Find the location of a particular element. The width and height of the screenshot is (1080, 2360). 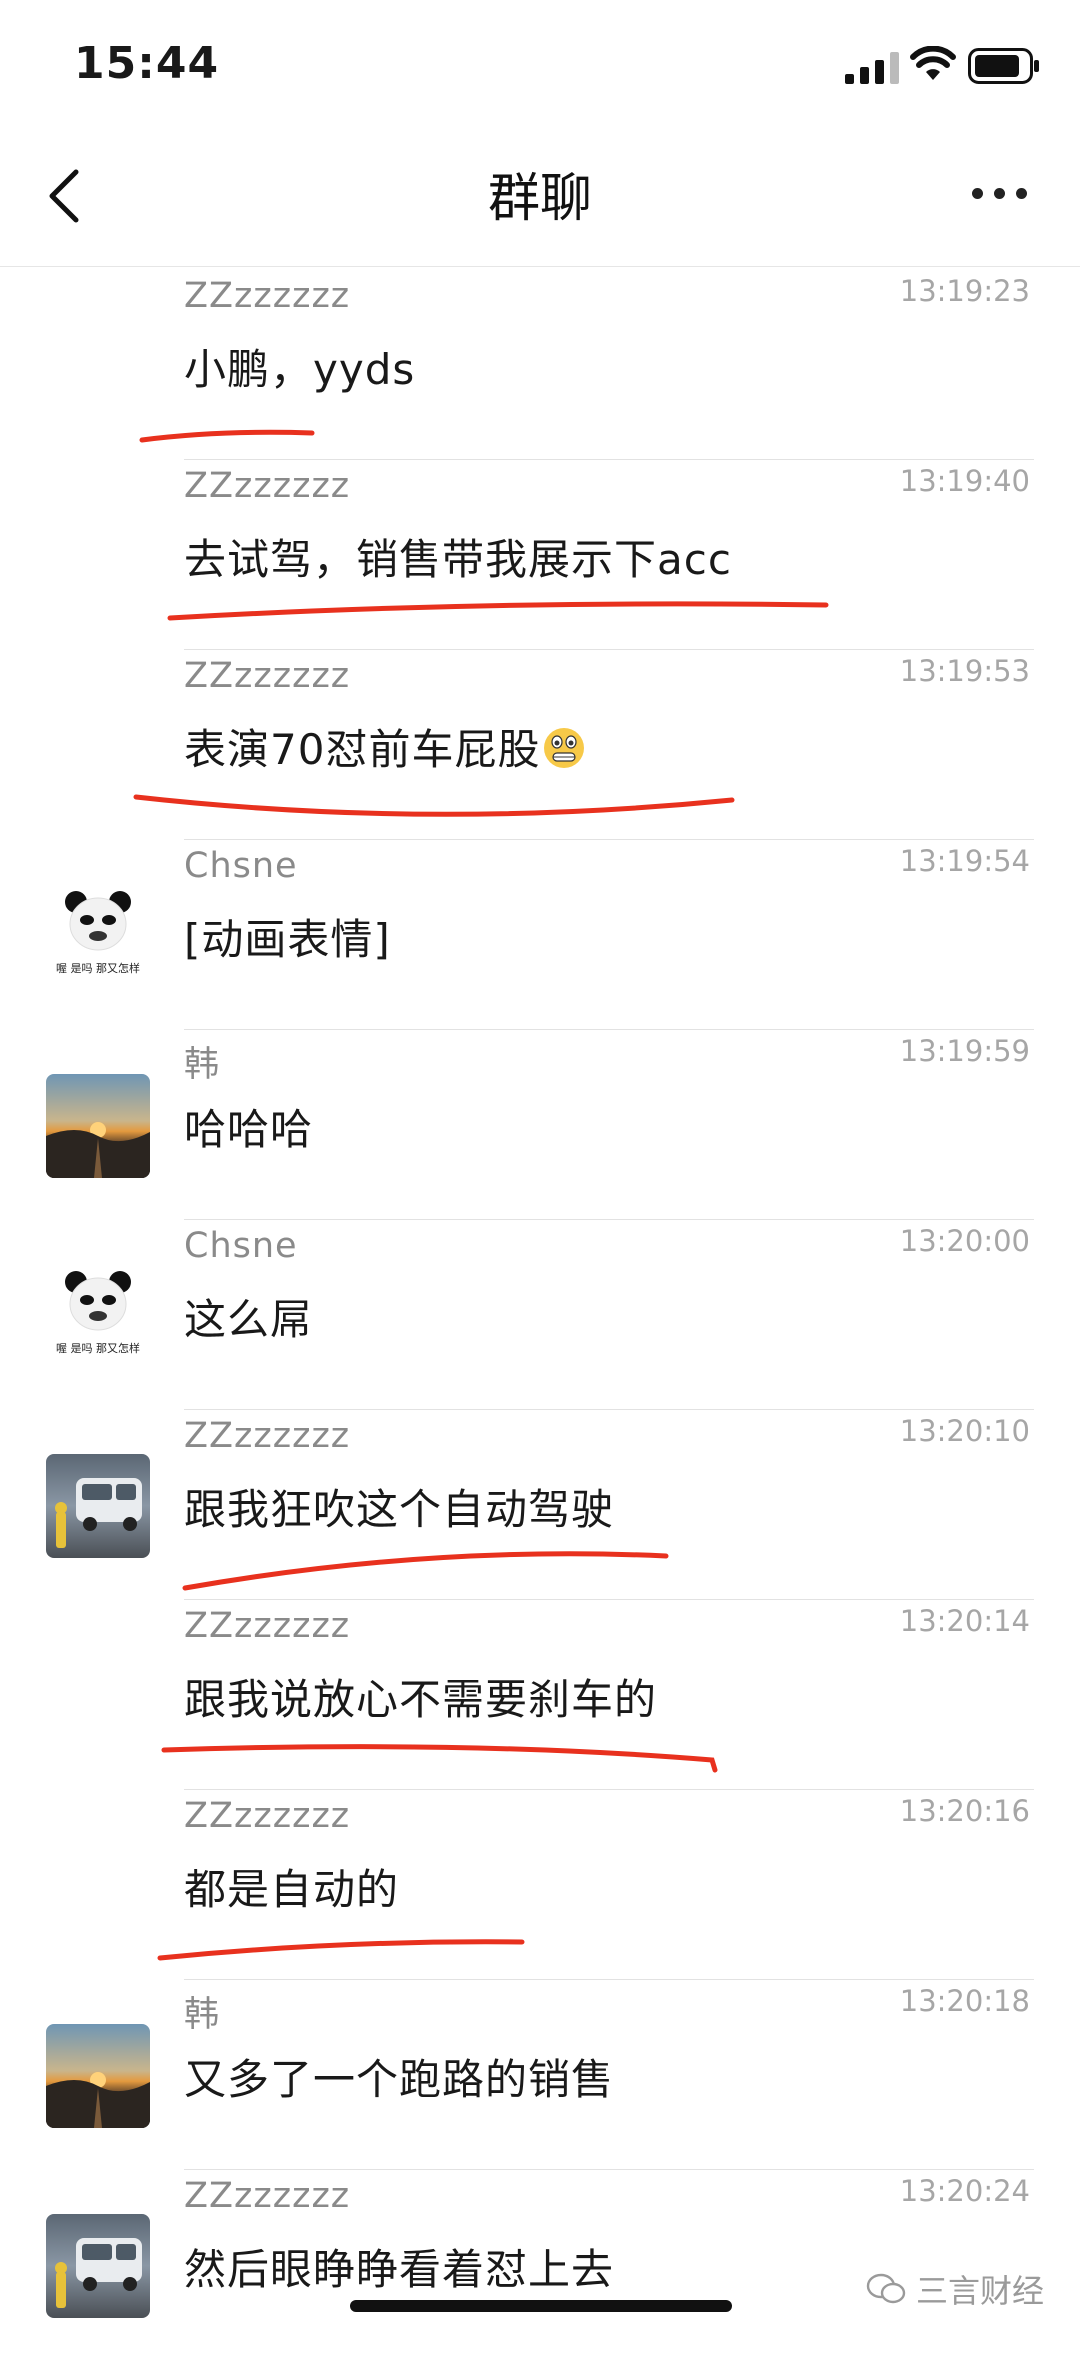

wechat-logo-icon is located at coordinates (886, 2288).